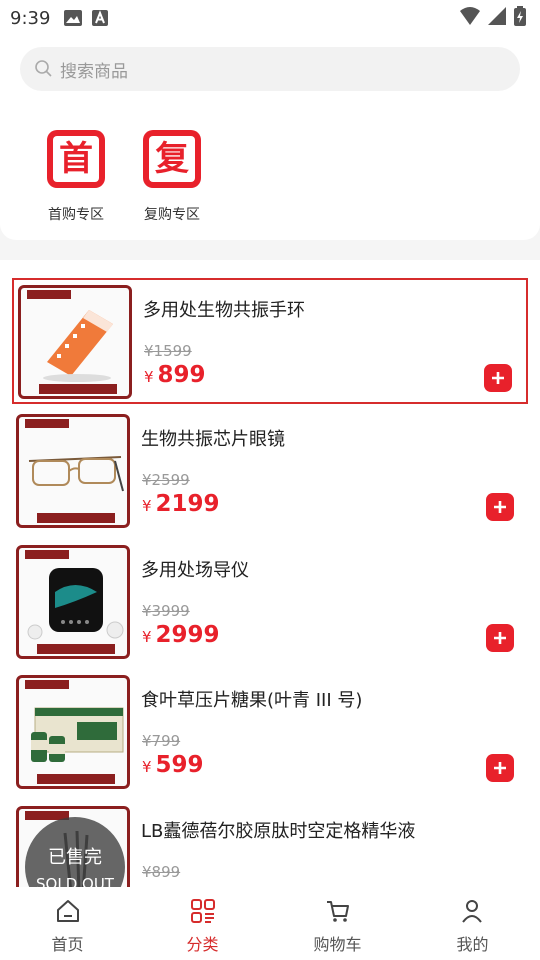 The image size is (540, 960). What do you see at coordinates (161, 872) in the screenshot?
I see `original-price: ¥899` at bounding box center [161, 872].